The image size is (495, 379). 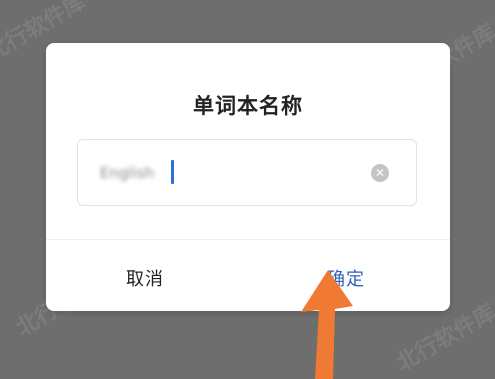 What do you see at coordinates (172, 172) in the screenshot?
I see `text-cursor` at bounding box center [172, 172].